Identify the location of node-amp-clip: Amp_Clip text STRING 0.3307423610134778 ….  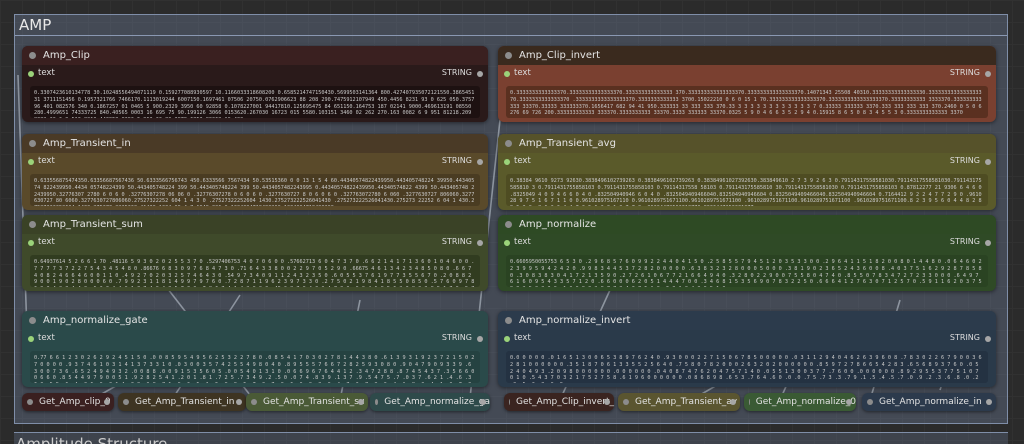
(255, 84).